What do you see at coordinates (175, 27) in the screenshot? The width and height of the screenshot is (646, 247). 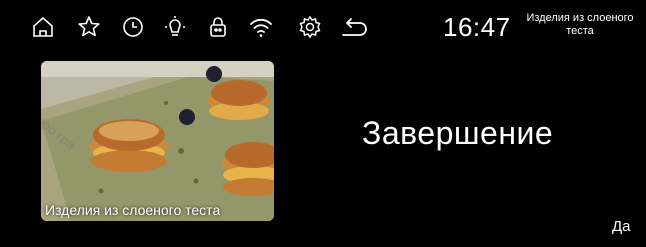 I see `light-bulb-icon` at bounding box center [175, 27].